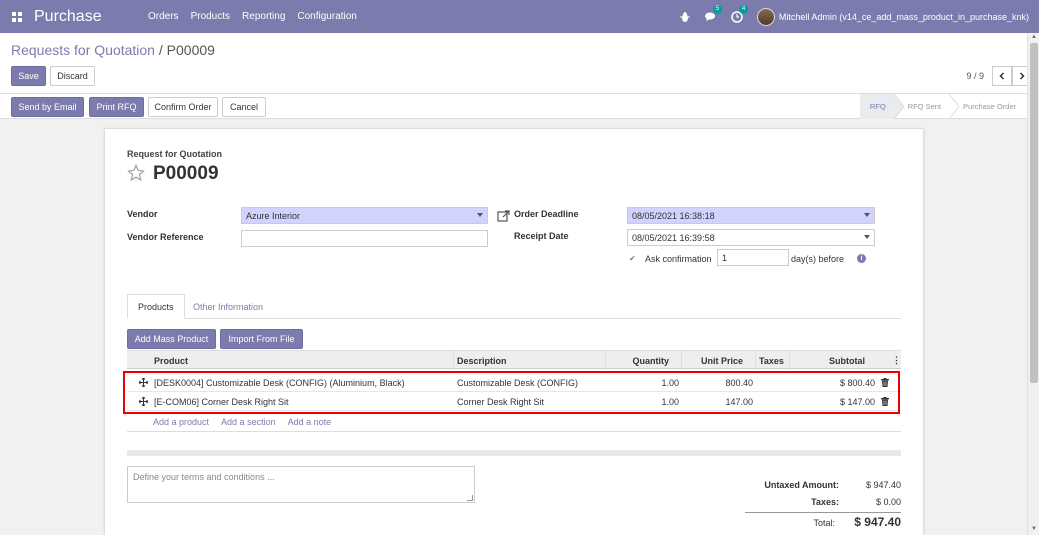  I want to click on taxes-value: $ 0.00, so click(888, 502).